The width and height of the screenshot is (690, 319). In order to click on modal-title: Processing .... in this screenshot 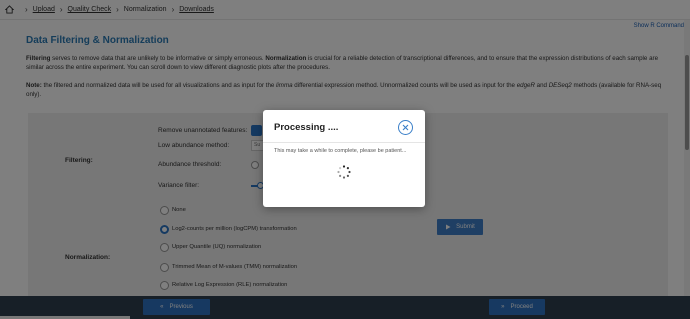, I will do `click(306, 127)`.